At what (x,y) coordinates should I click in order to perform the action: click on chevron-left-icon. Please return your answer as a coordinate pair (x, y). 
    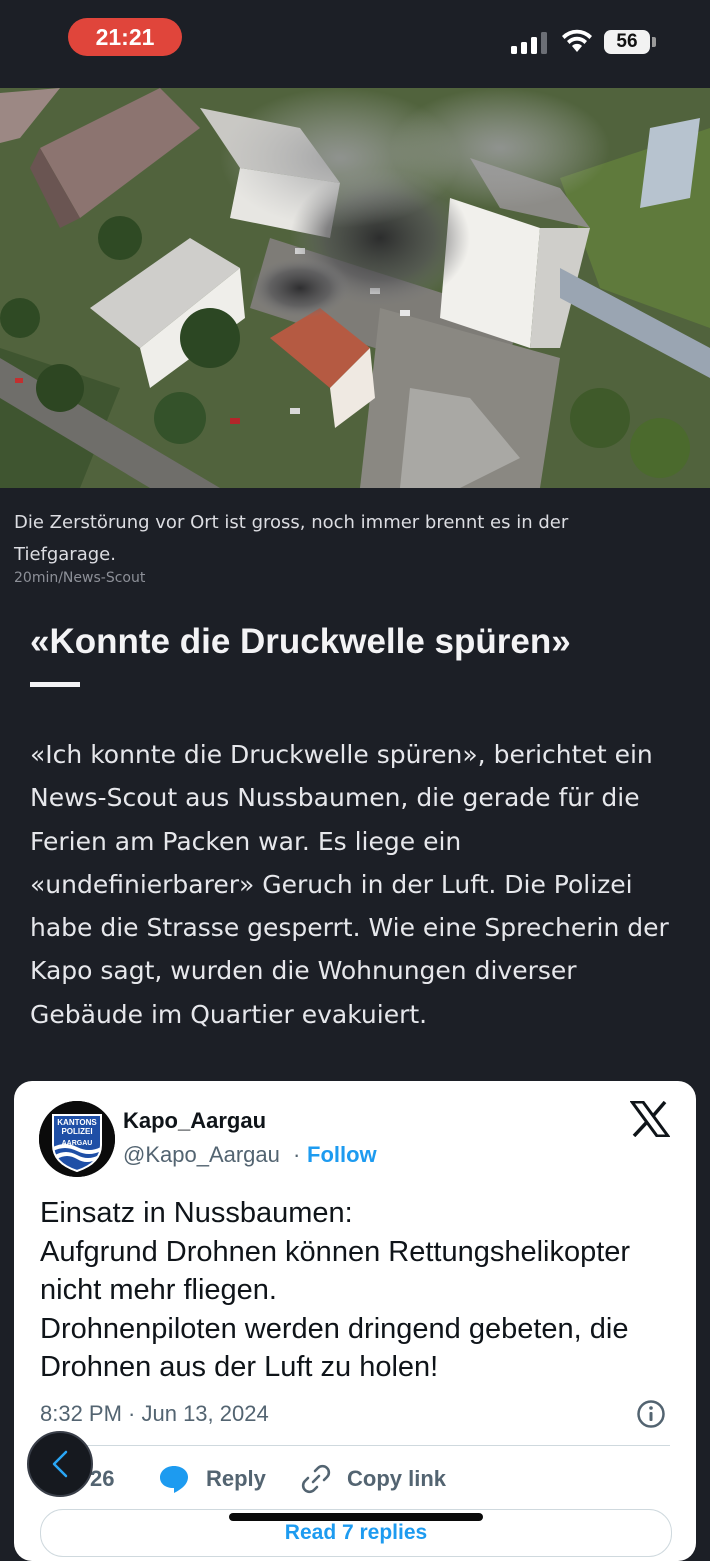
    Looking at the image, I should click on (60, 1464).